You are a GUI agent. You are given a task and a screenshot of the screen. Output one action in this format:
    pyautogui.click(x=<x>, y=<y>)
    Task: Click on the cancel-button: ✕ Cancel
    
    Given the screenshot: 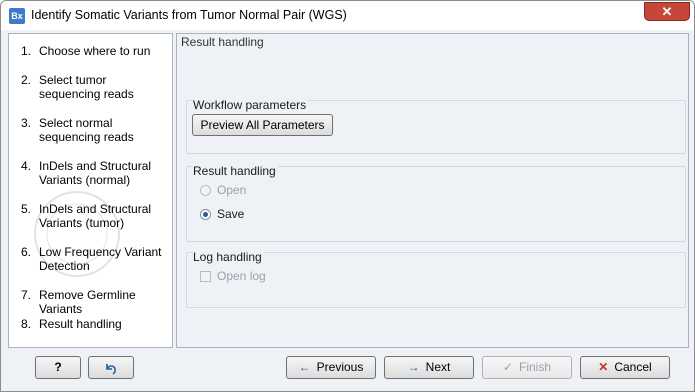 What is the action you would take?
    pyautogui.click(x=625, y=367)
    